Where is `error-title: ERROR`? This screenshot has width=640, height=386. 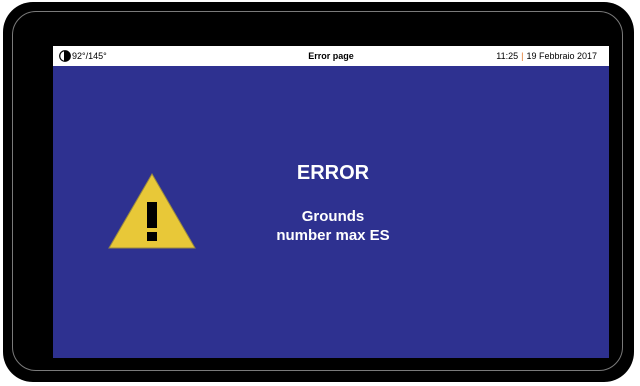 error-title: ERROR is located at coordinates (333, 173).